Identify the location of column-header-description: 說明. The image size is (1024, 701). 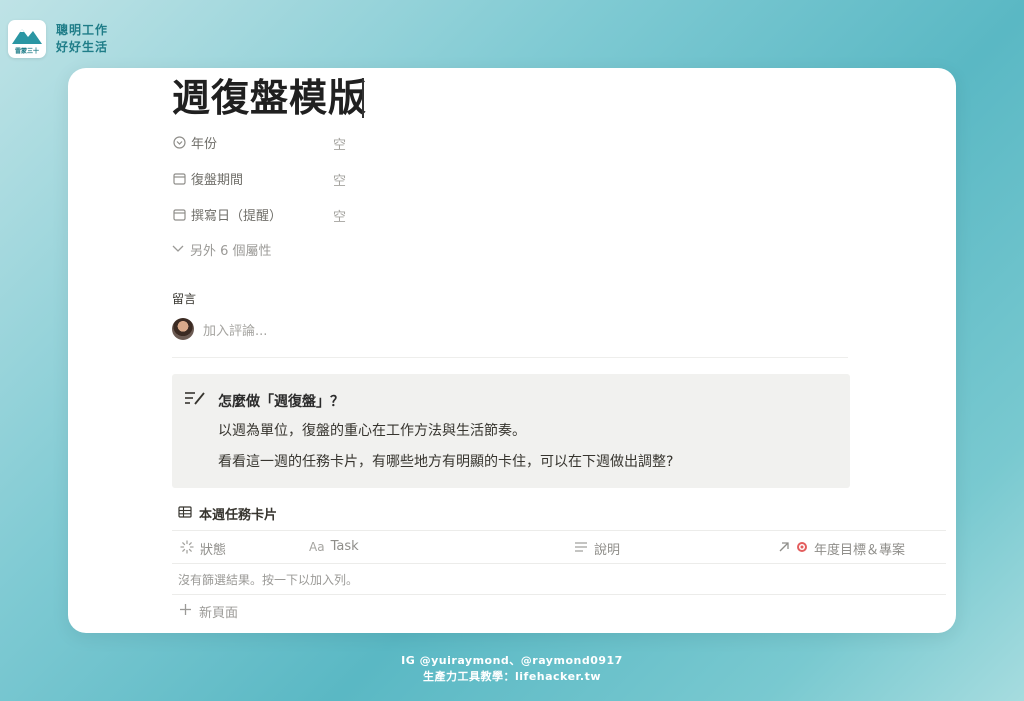
(597, 548).